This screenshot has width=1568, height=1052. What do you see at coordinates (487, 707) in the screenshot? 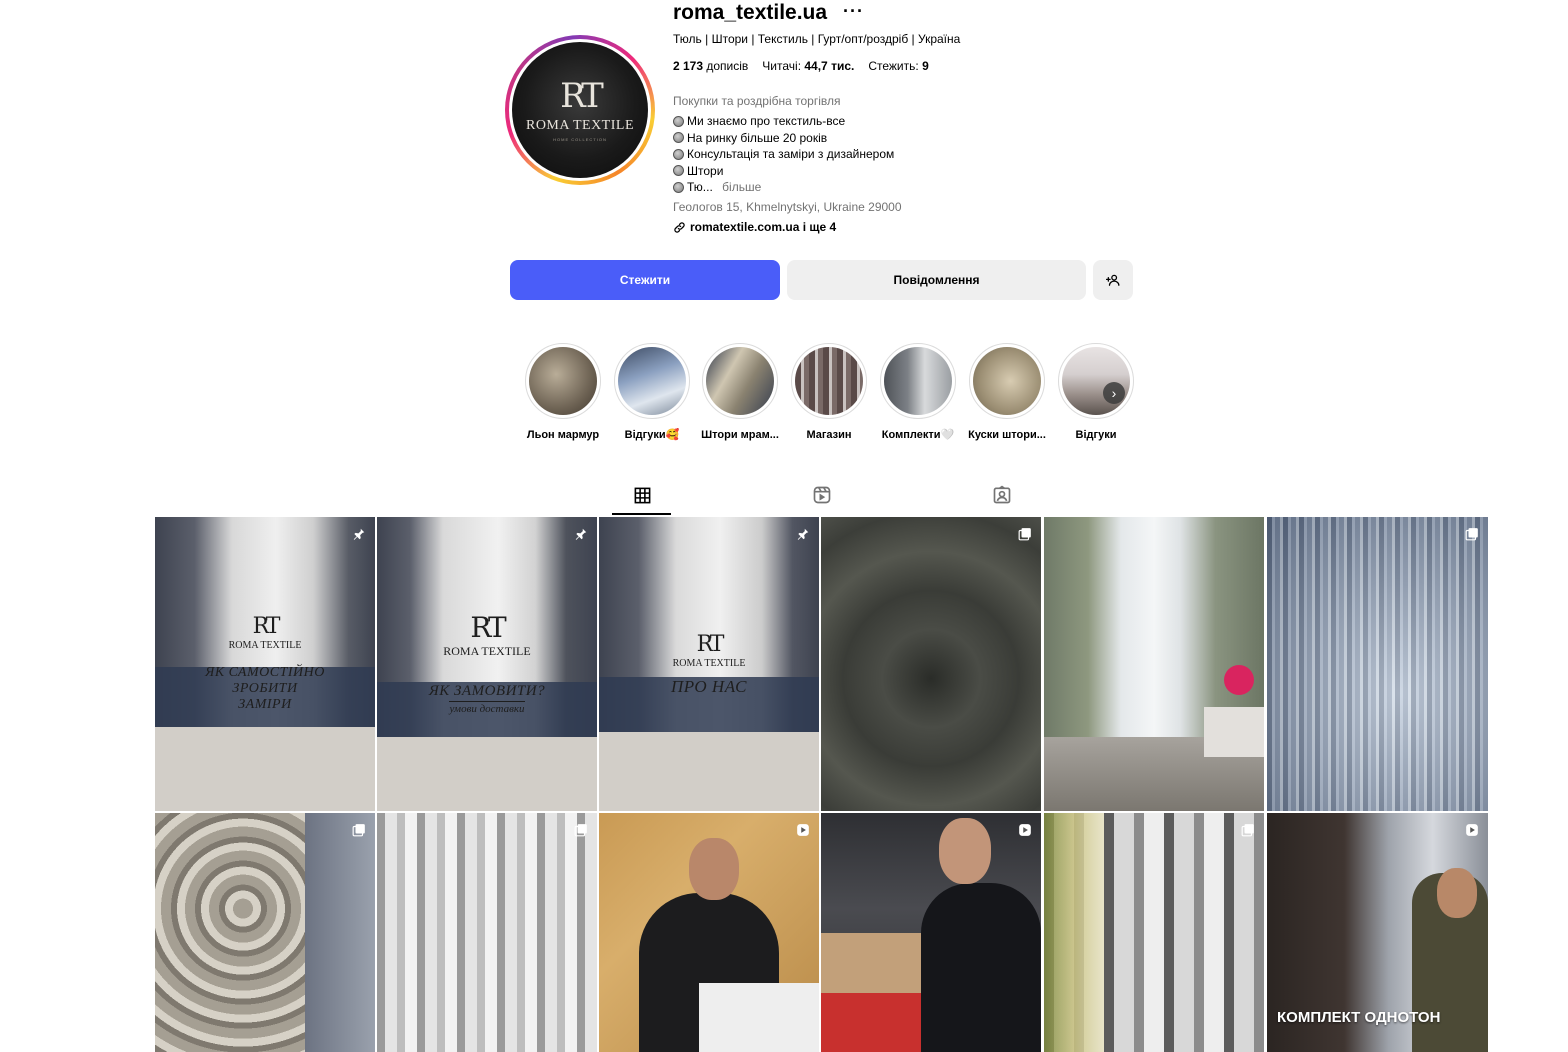
I see `post-overlay-subtext: умови доставки` at bounding box center [487, 707].